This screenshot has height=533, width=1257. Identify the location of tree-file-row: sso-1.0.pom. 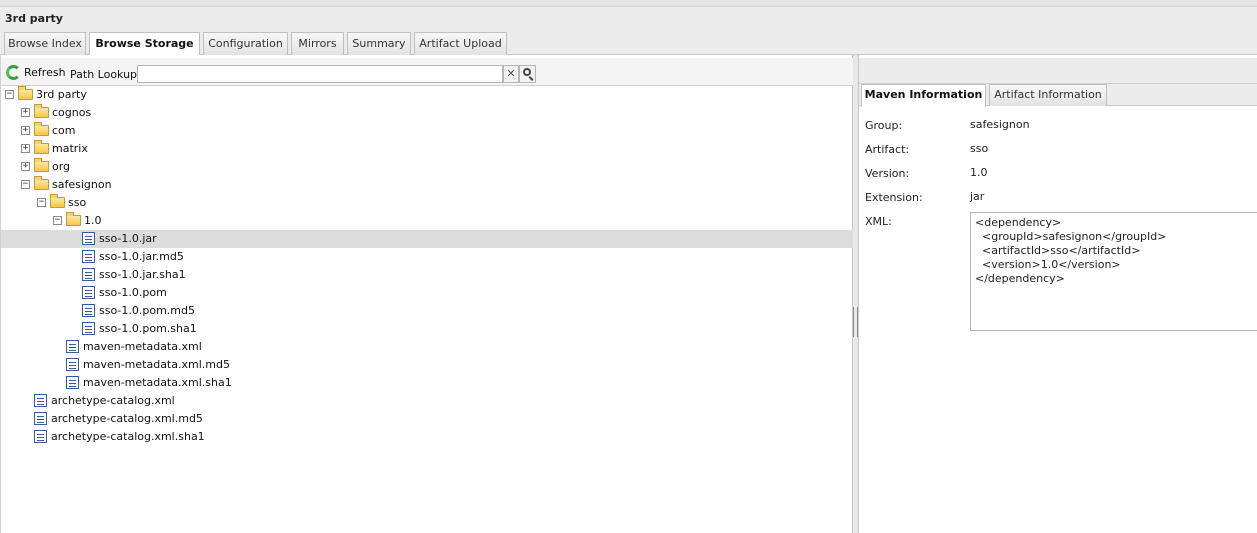
(427, 293).